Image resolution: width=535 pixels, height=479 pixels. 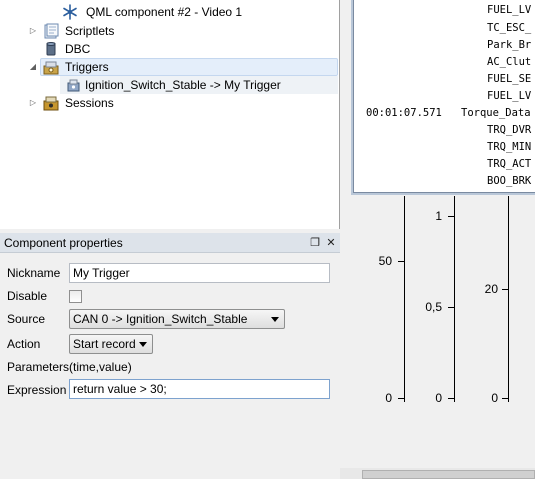 I want to click on trace-signal-name: TRQ_ACT, so click(x=509, y=164).